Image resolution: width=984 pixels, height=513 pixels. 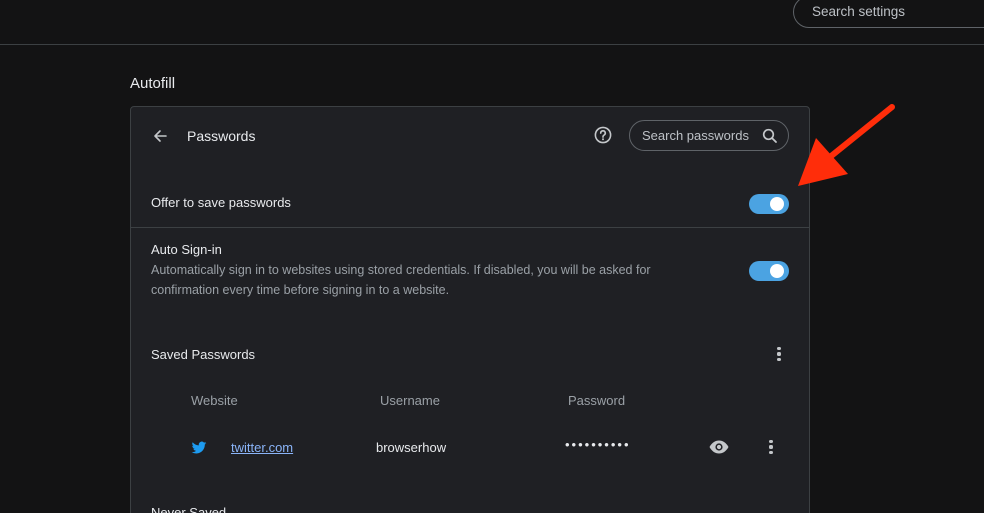 I want to click on search-icon, so click(x=770, y=136).